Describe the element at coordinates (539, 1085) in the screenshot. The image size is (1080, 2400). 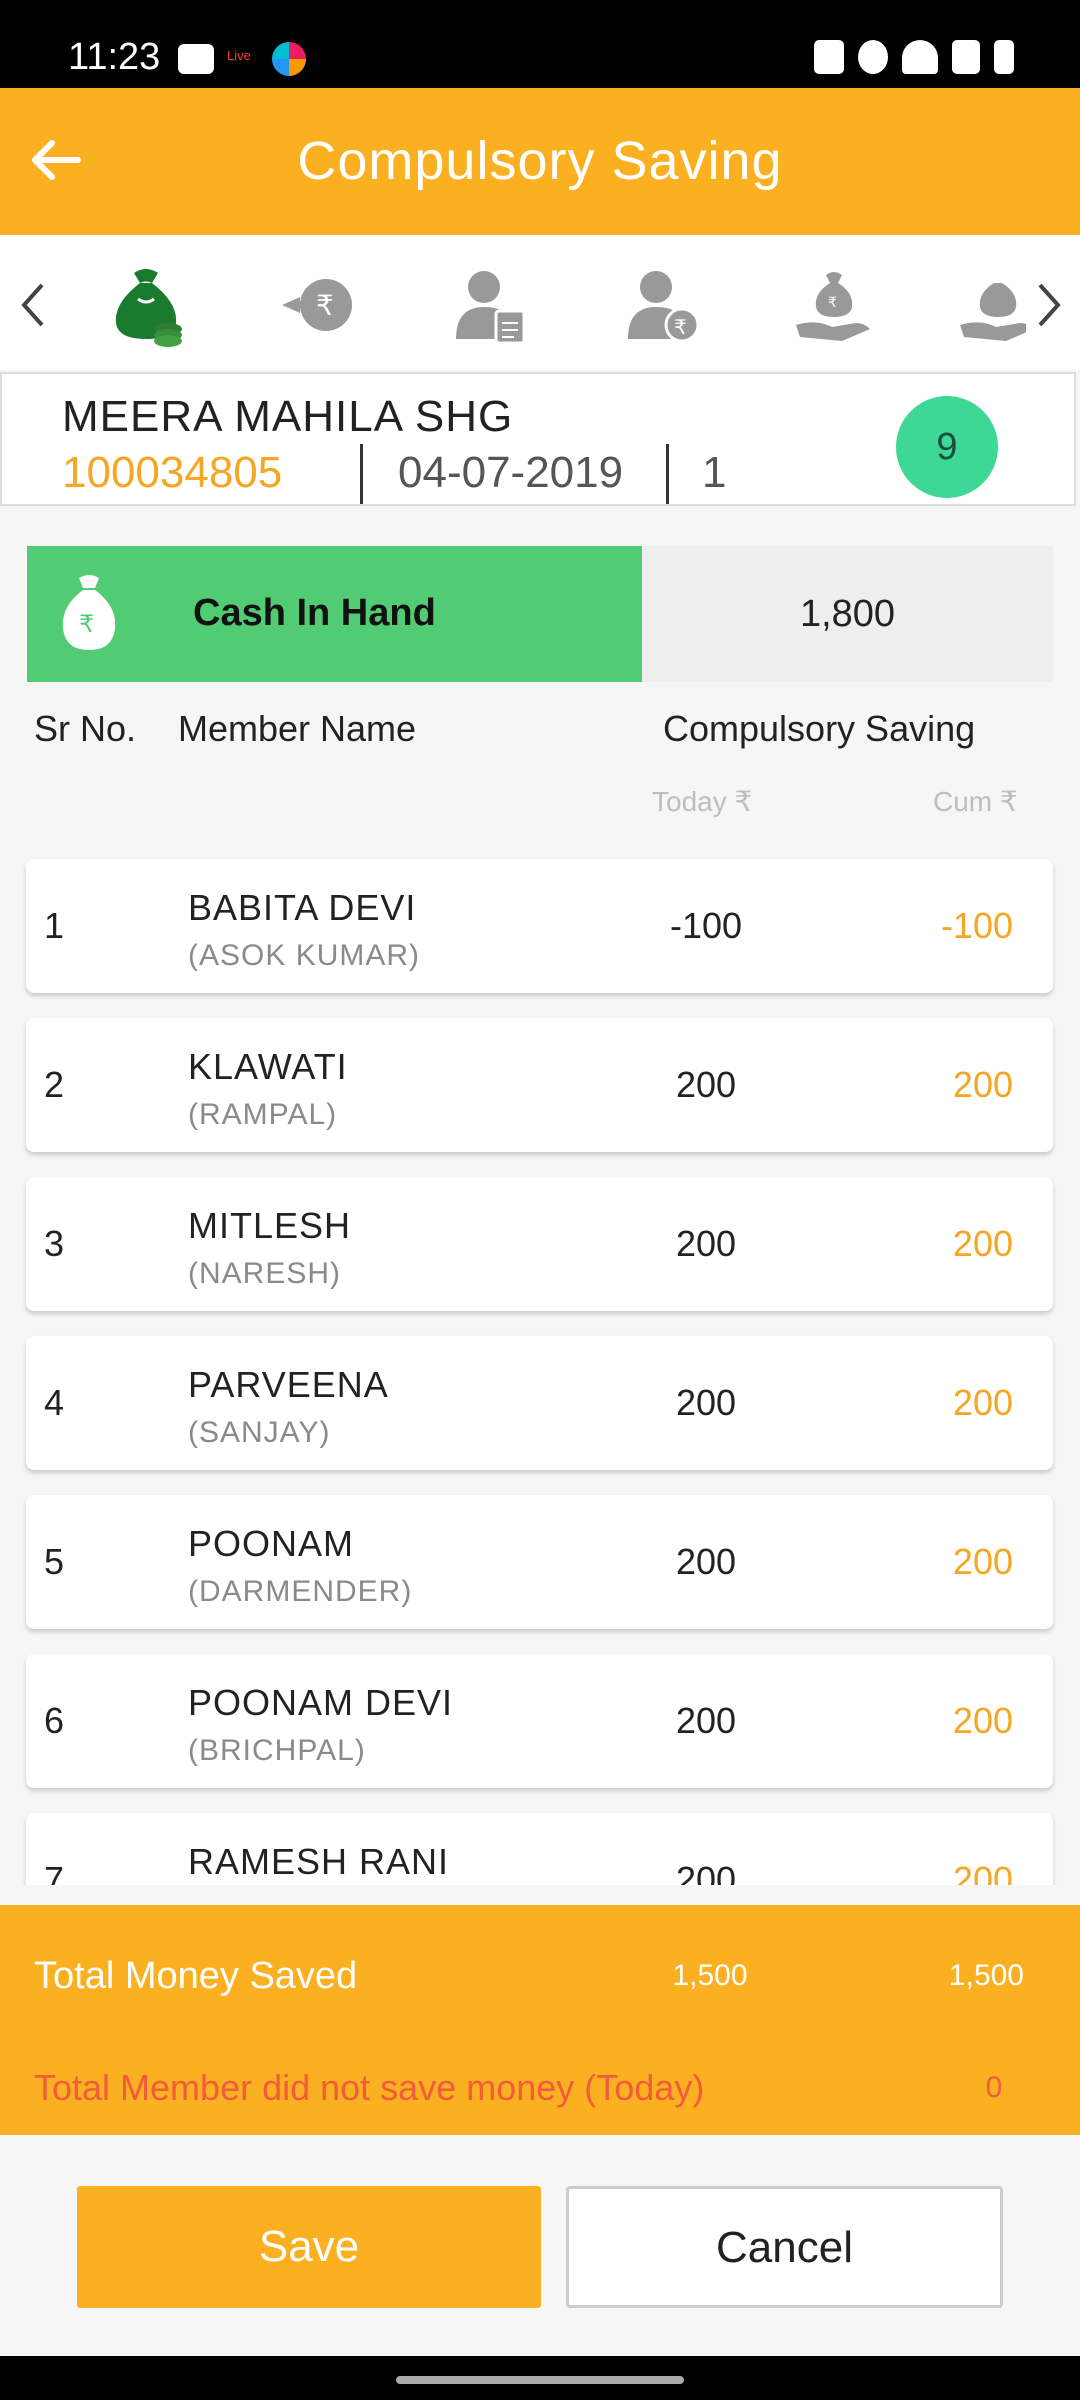
I see `member-row: 2 KLAWATI (RAMPAL) 200 200` at that location.